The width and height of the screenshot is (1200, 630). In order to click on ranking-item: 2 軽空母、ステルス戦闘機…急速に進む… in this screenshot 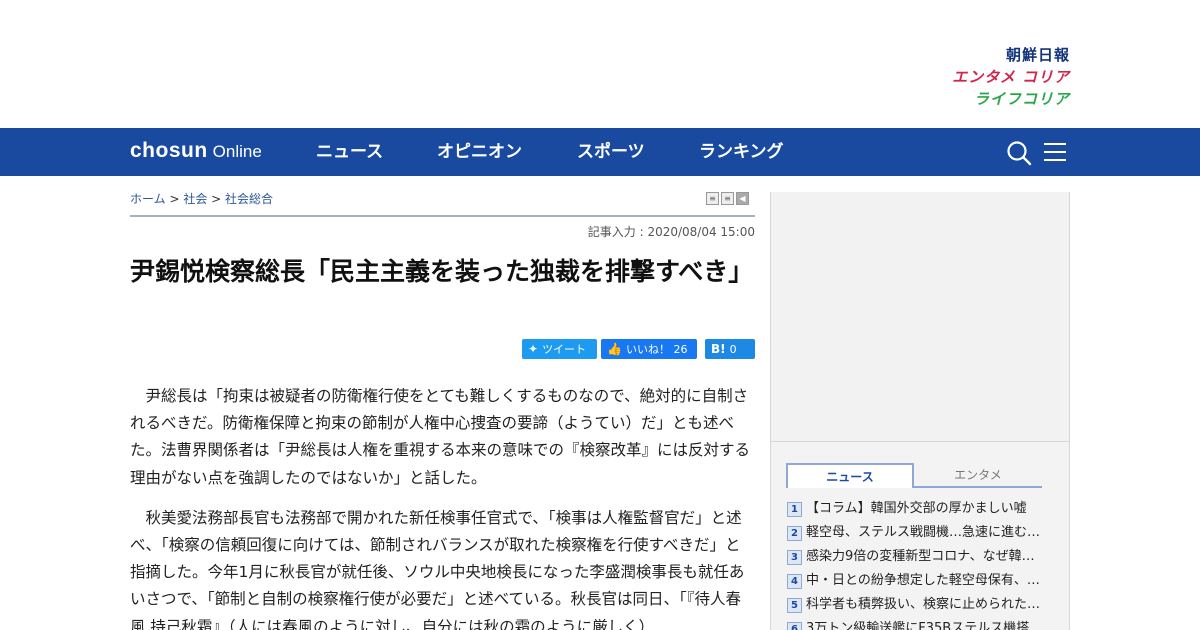, I will do `click(922, 534)`.